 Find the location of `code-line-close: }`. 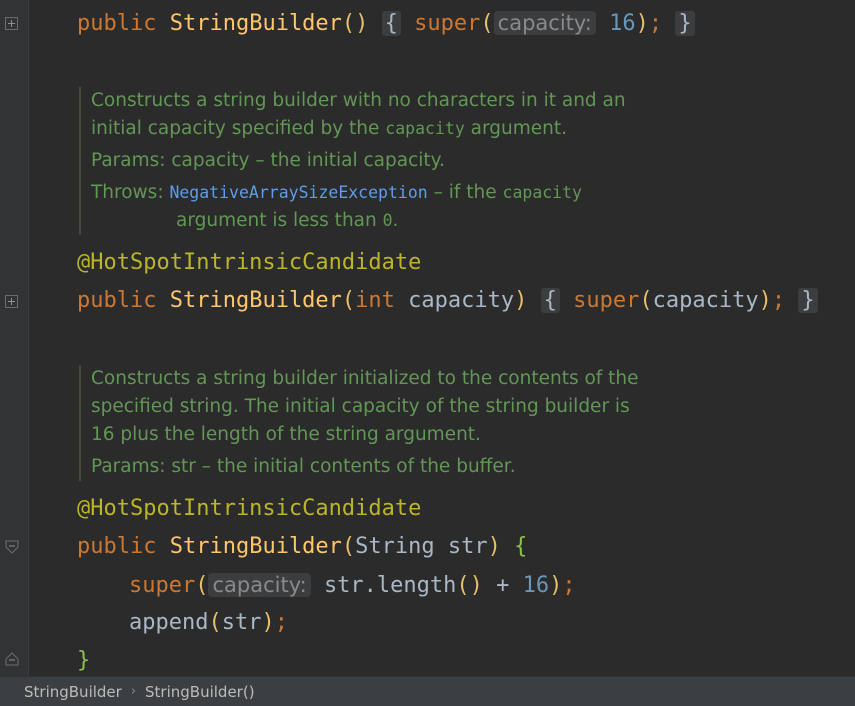

code-line-close: } is located at coordinates (83, 661).